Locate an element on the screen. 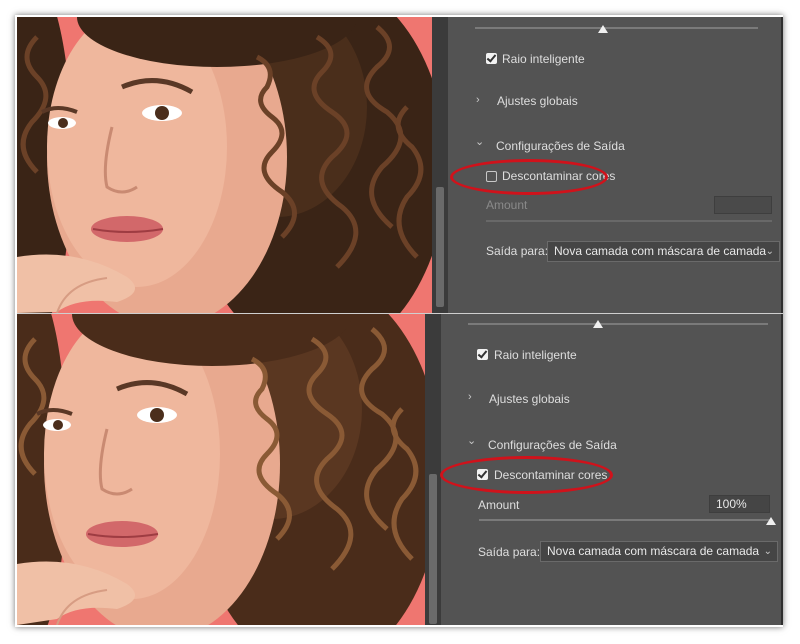 Image resolution: width=800 pixels, height=644 pixels. amount-slider-thumb is located at coordinates (771, 521).